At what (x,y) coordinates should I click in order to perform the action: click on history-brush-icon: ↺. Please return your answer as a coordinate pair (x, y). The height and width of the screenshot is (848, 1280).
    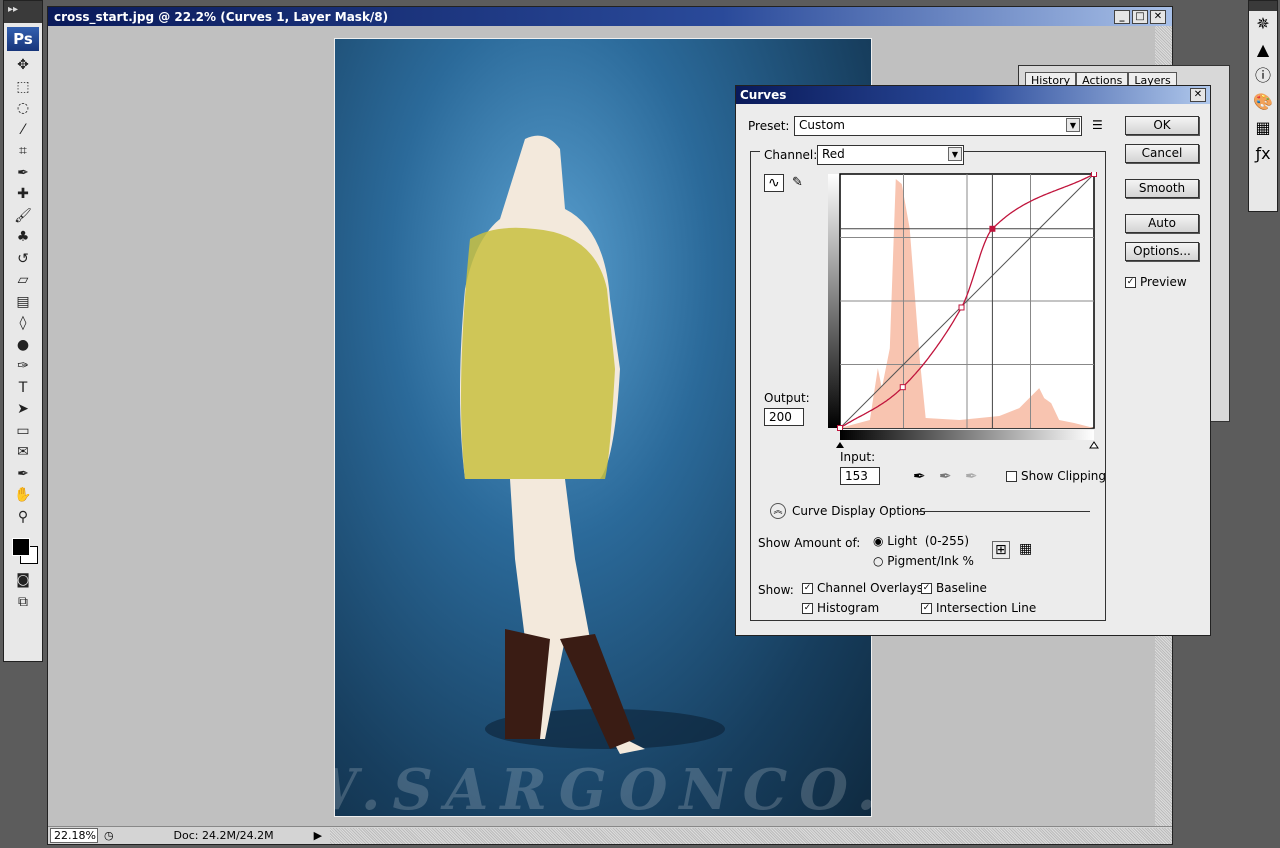
    Looking at the image, I should click on (23, 260).